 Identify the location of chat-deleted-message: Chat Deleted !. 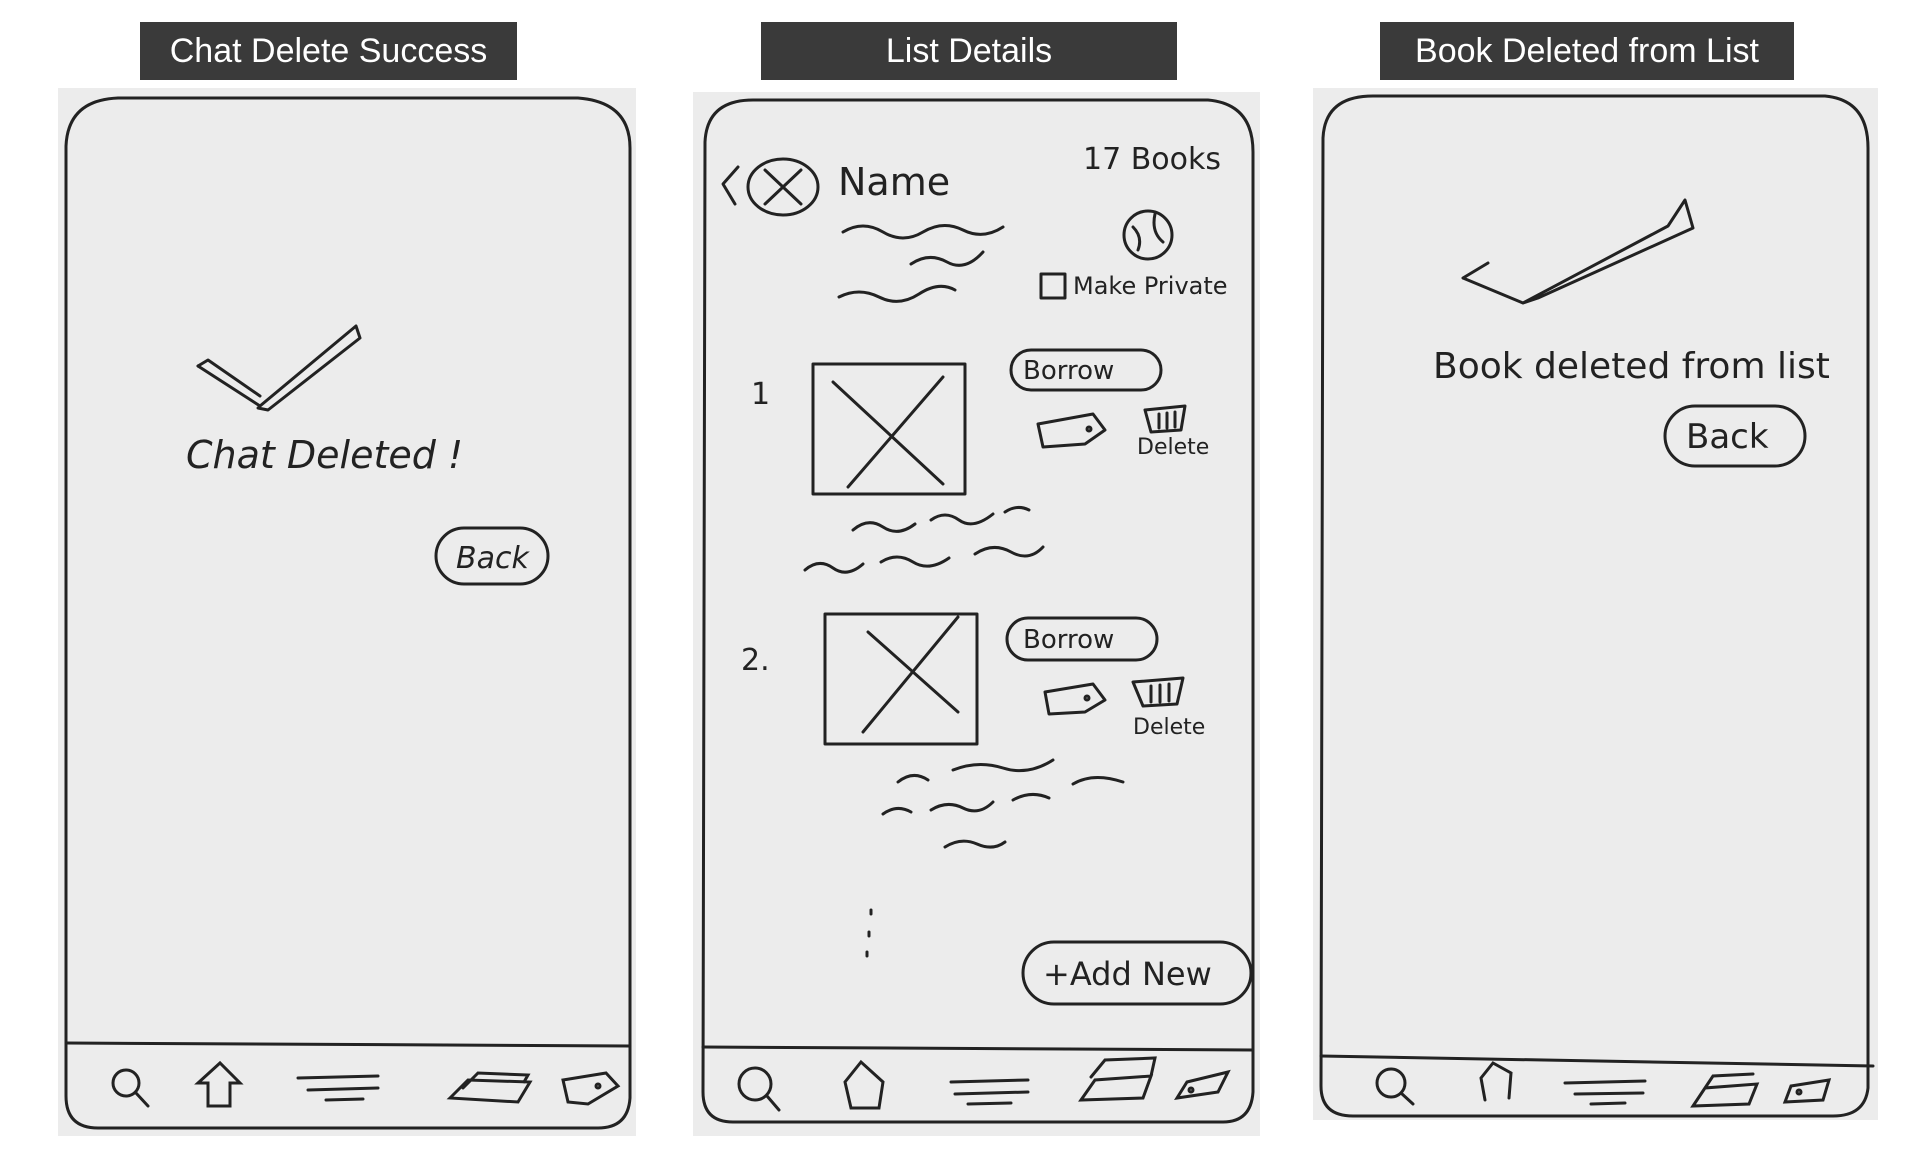
(324, 455).